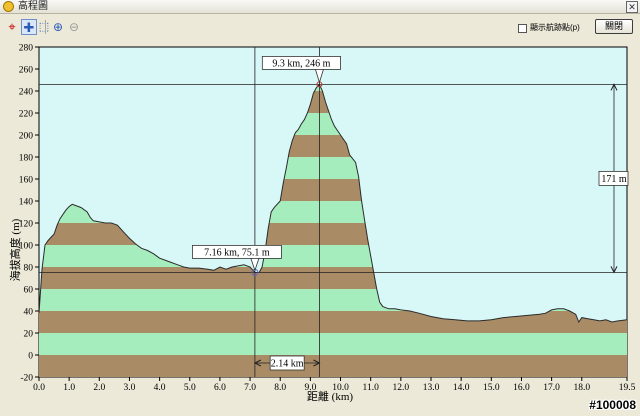 This screenshot has width=640, height=416. Describe the element at coordinates (371, 388) in the screenshot. I see `x-tick-label: 11.0` at that location.